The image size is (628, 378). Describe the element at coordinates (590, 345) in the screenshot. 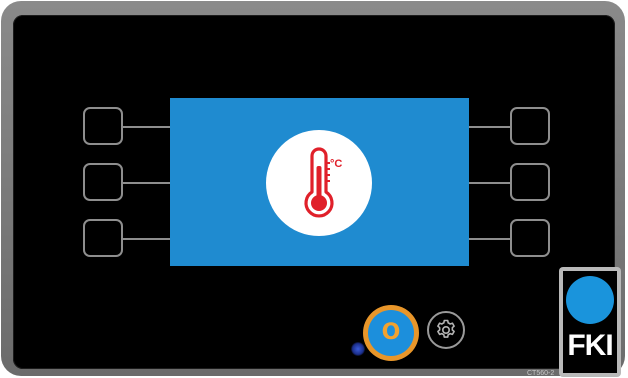

I see `brand-logo-text: FKI` at that location.